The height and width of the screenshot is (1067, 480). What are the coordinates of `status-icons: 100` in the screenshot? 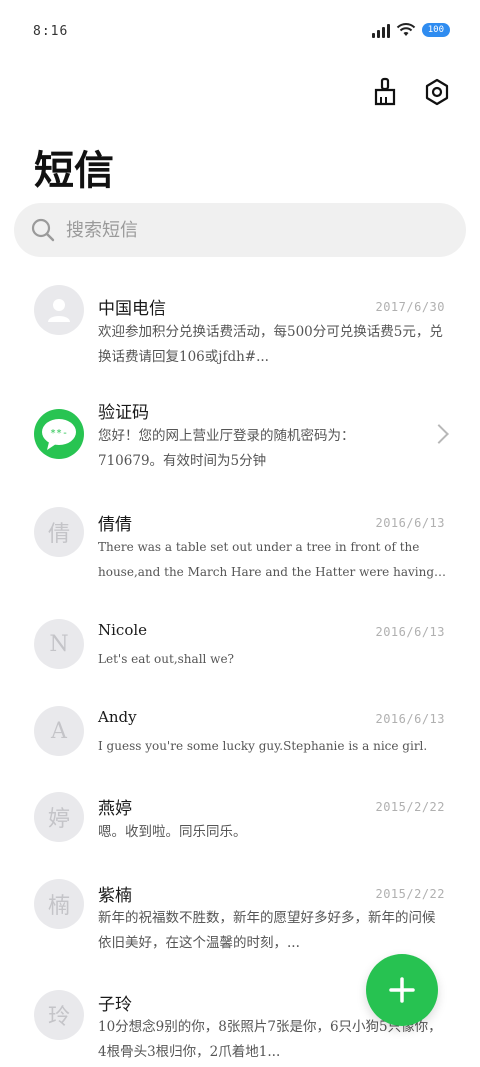 It's located at (410, 30).